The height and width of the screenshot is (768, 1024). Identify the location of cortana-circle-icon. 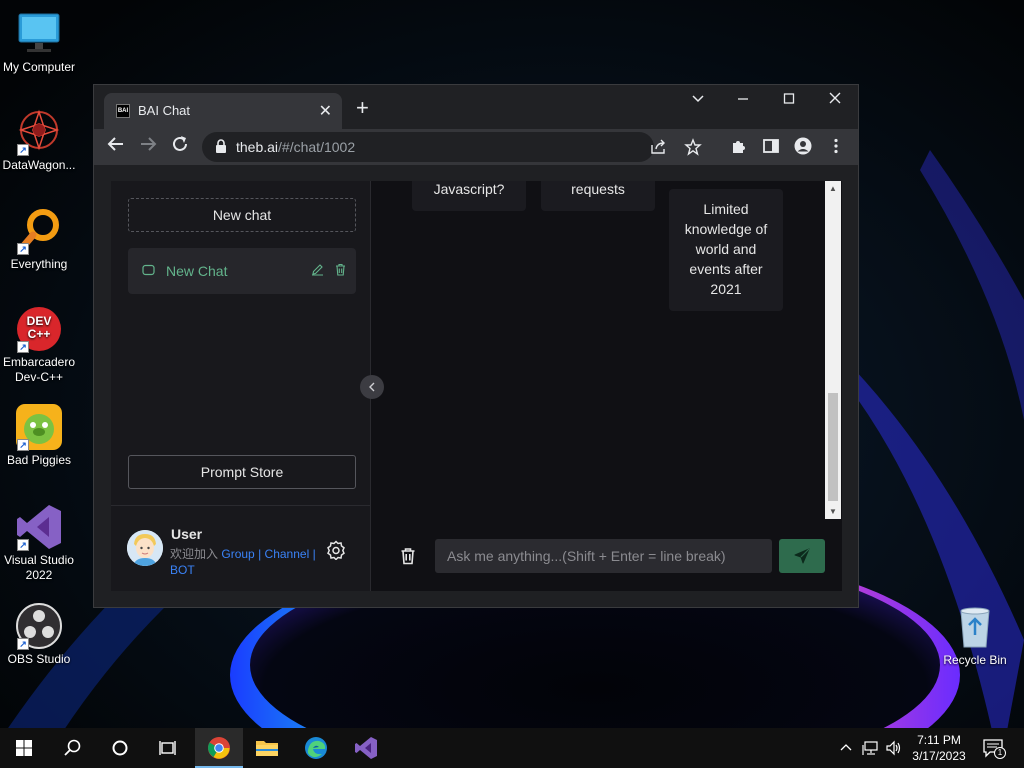
(120, 748).